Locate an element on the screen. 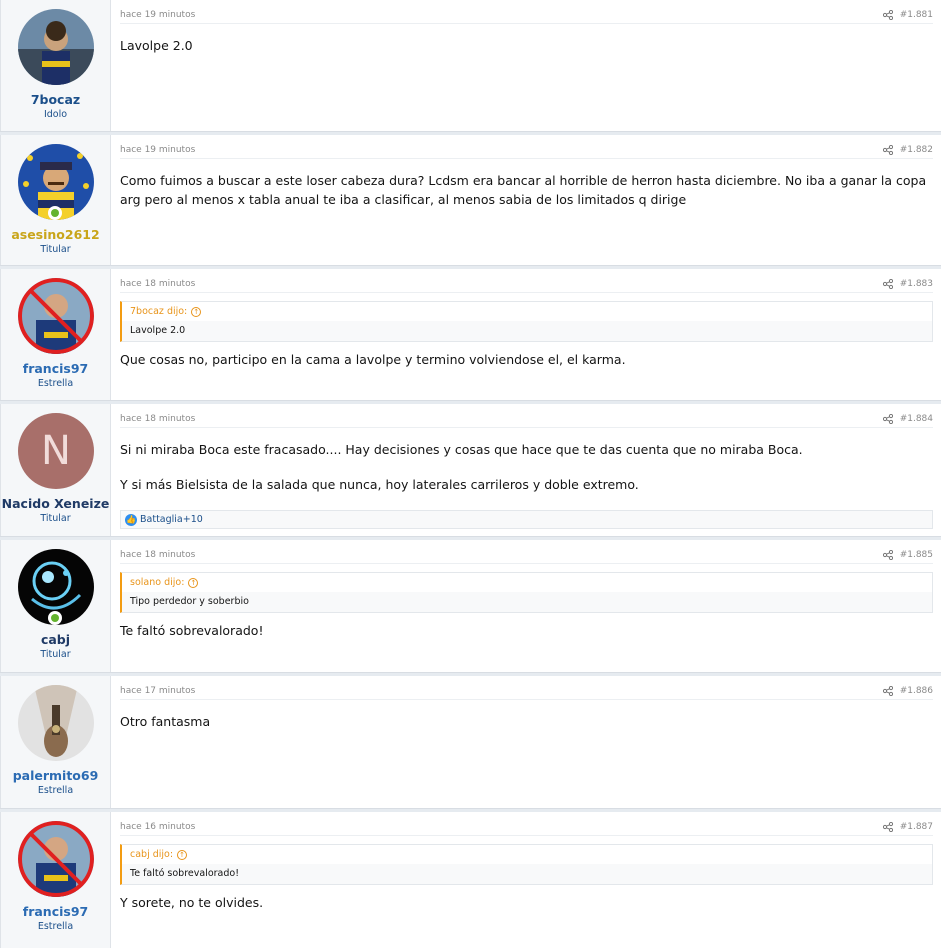 The image size is (941, 948). quote-author: cabj dijo: is located at coordinates (151, 854).